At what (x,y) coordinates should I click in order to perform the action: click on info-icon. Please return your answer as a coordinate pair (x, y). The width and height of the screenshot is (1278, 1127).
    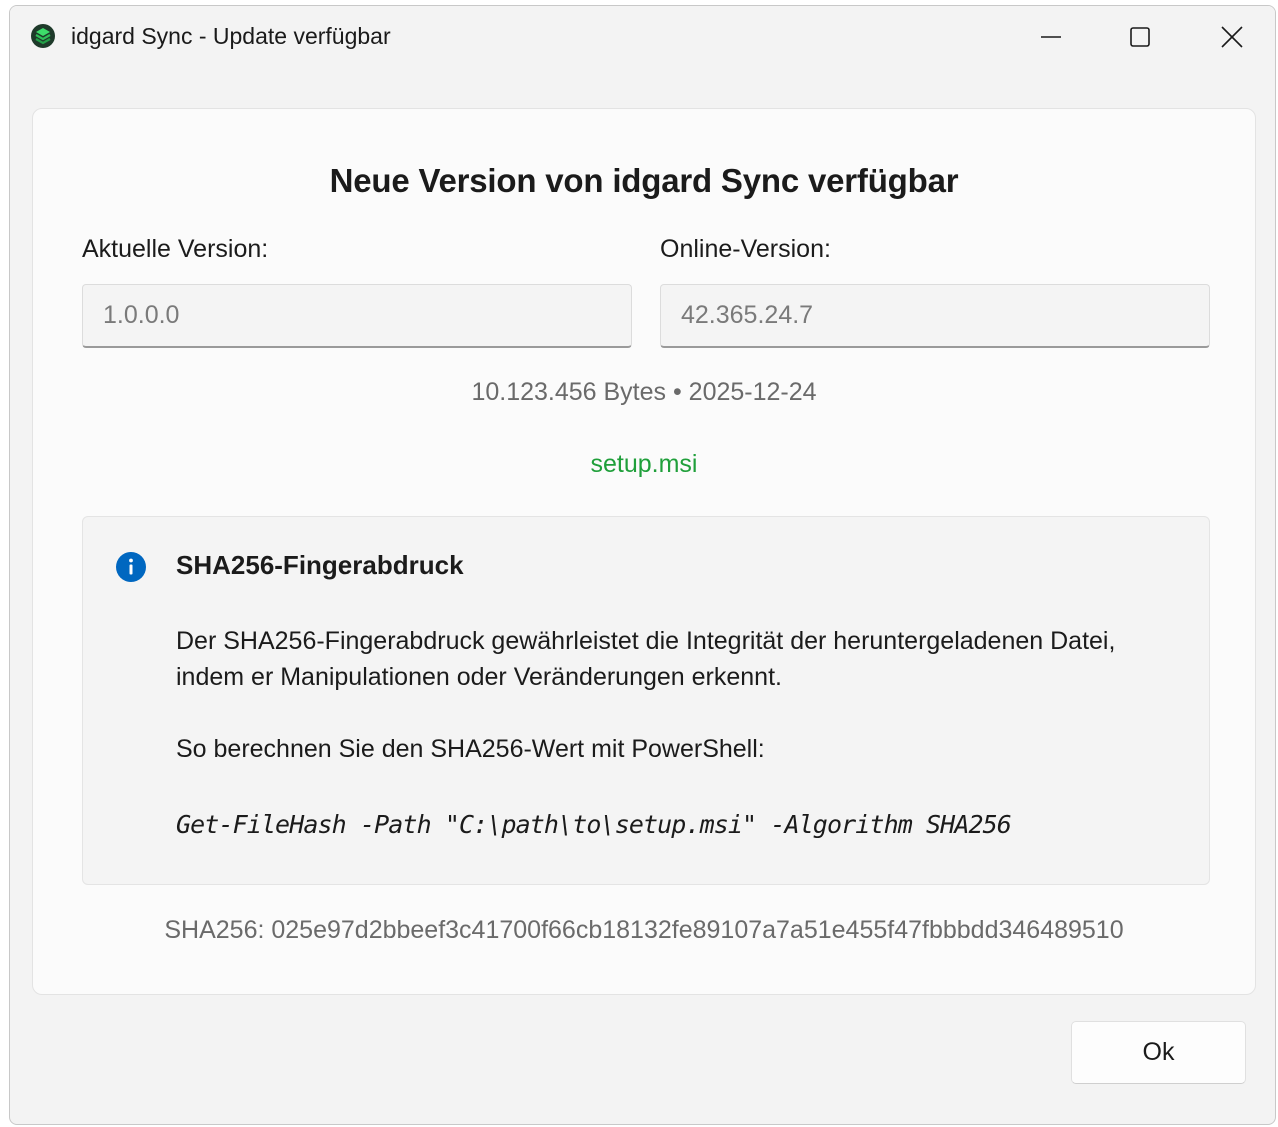
    Looking at the image, I should click on (131, 567).